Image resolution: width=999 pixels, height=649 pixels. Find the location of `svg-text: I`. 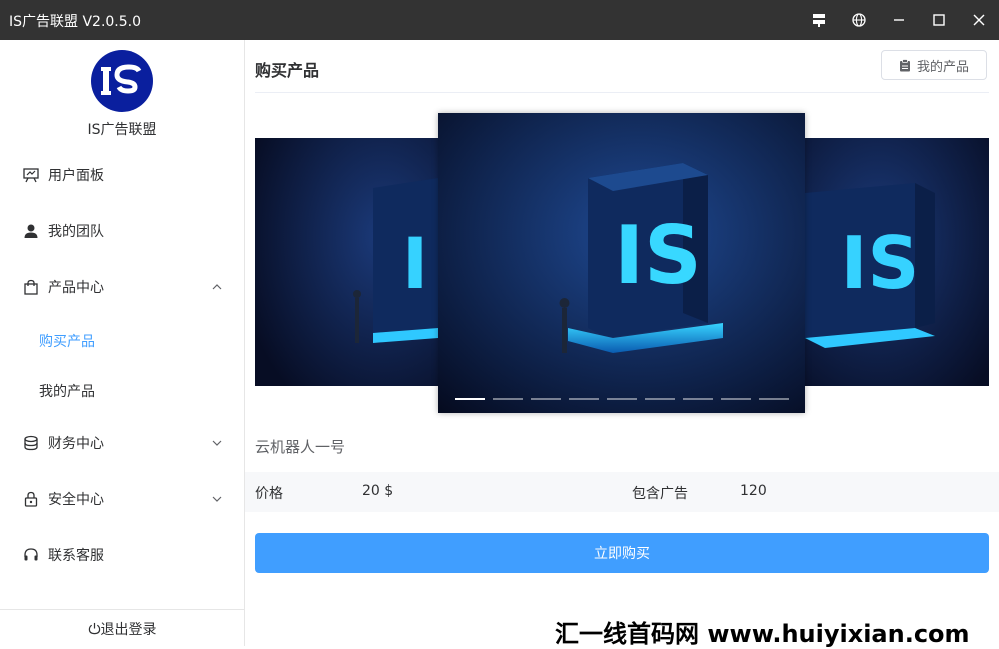

svg-text: I is located at coordinates (415, 264).